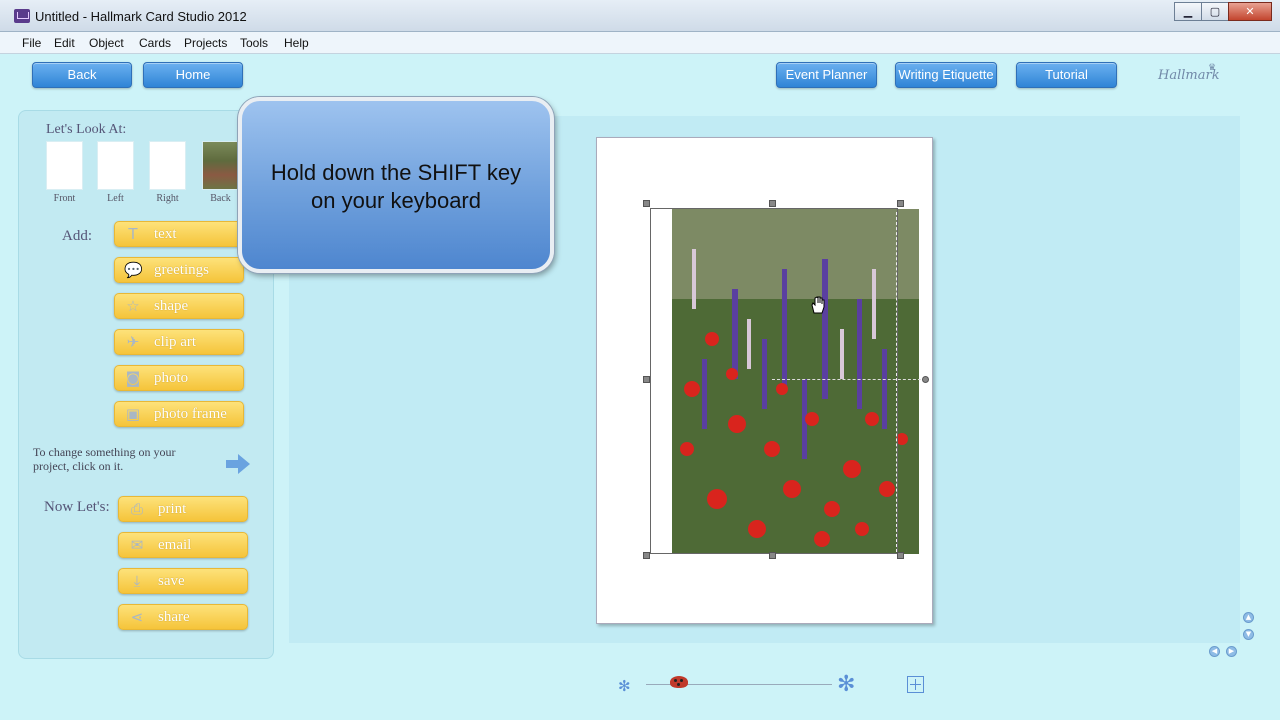 The width and height of the screenshot is (1280, 720). What do you see at coordinates (238, 464) in the screenshot?
I see `arrow-right-icon` at bounding box center [238, 464].